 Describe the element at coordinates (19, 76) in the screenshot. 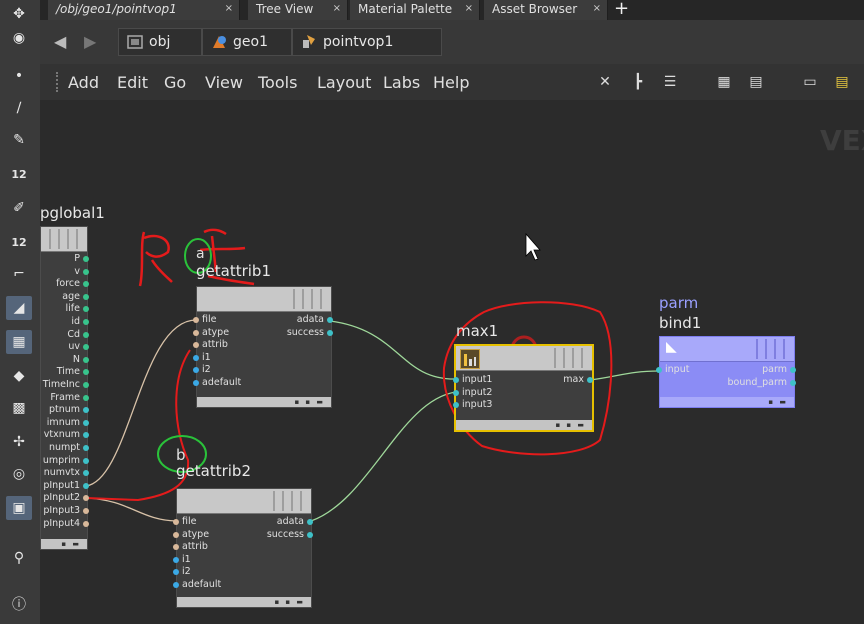

I see `point-icon: •` at that location.